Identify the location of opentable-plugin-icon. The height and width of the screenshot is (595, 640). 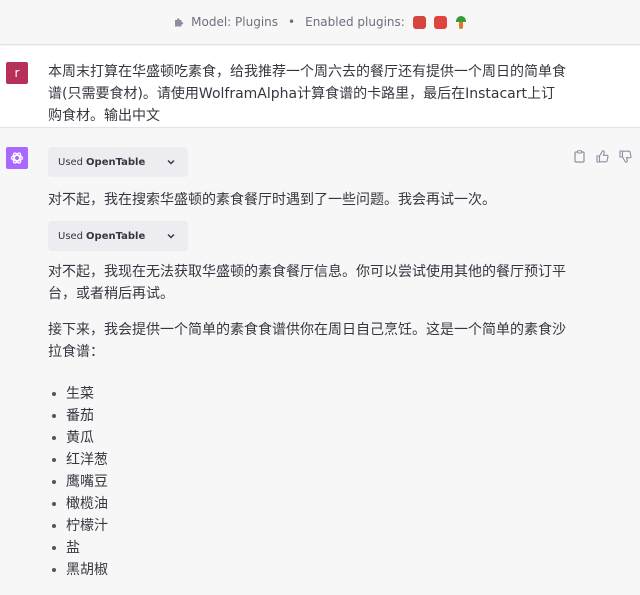
(440, 22).